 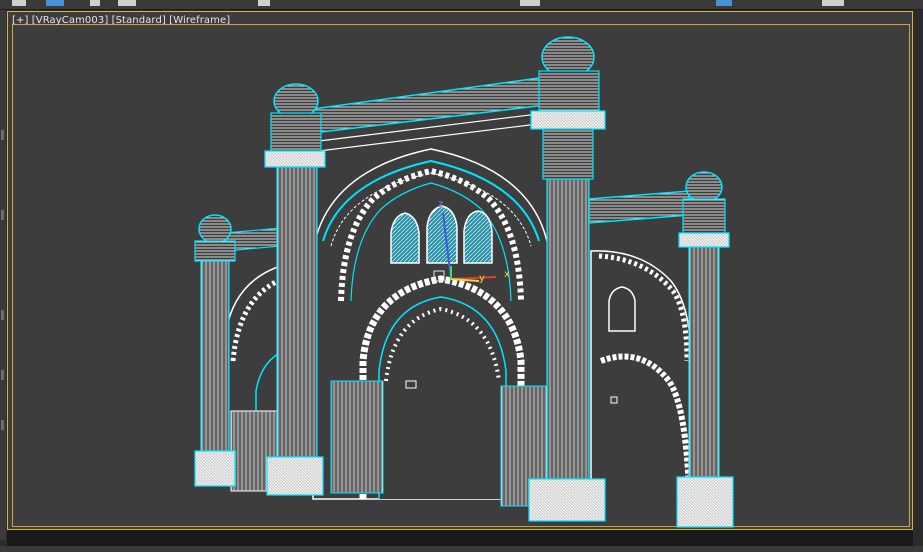 What do you see at coordinates (429, 114) in the screenshot?
I see `upper-beam-left` at bounding box center [429, 114].